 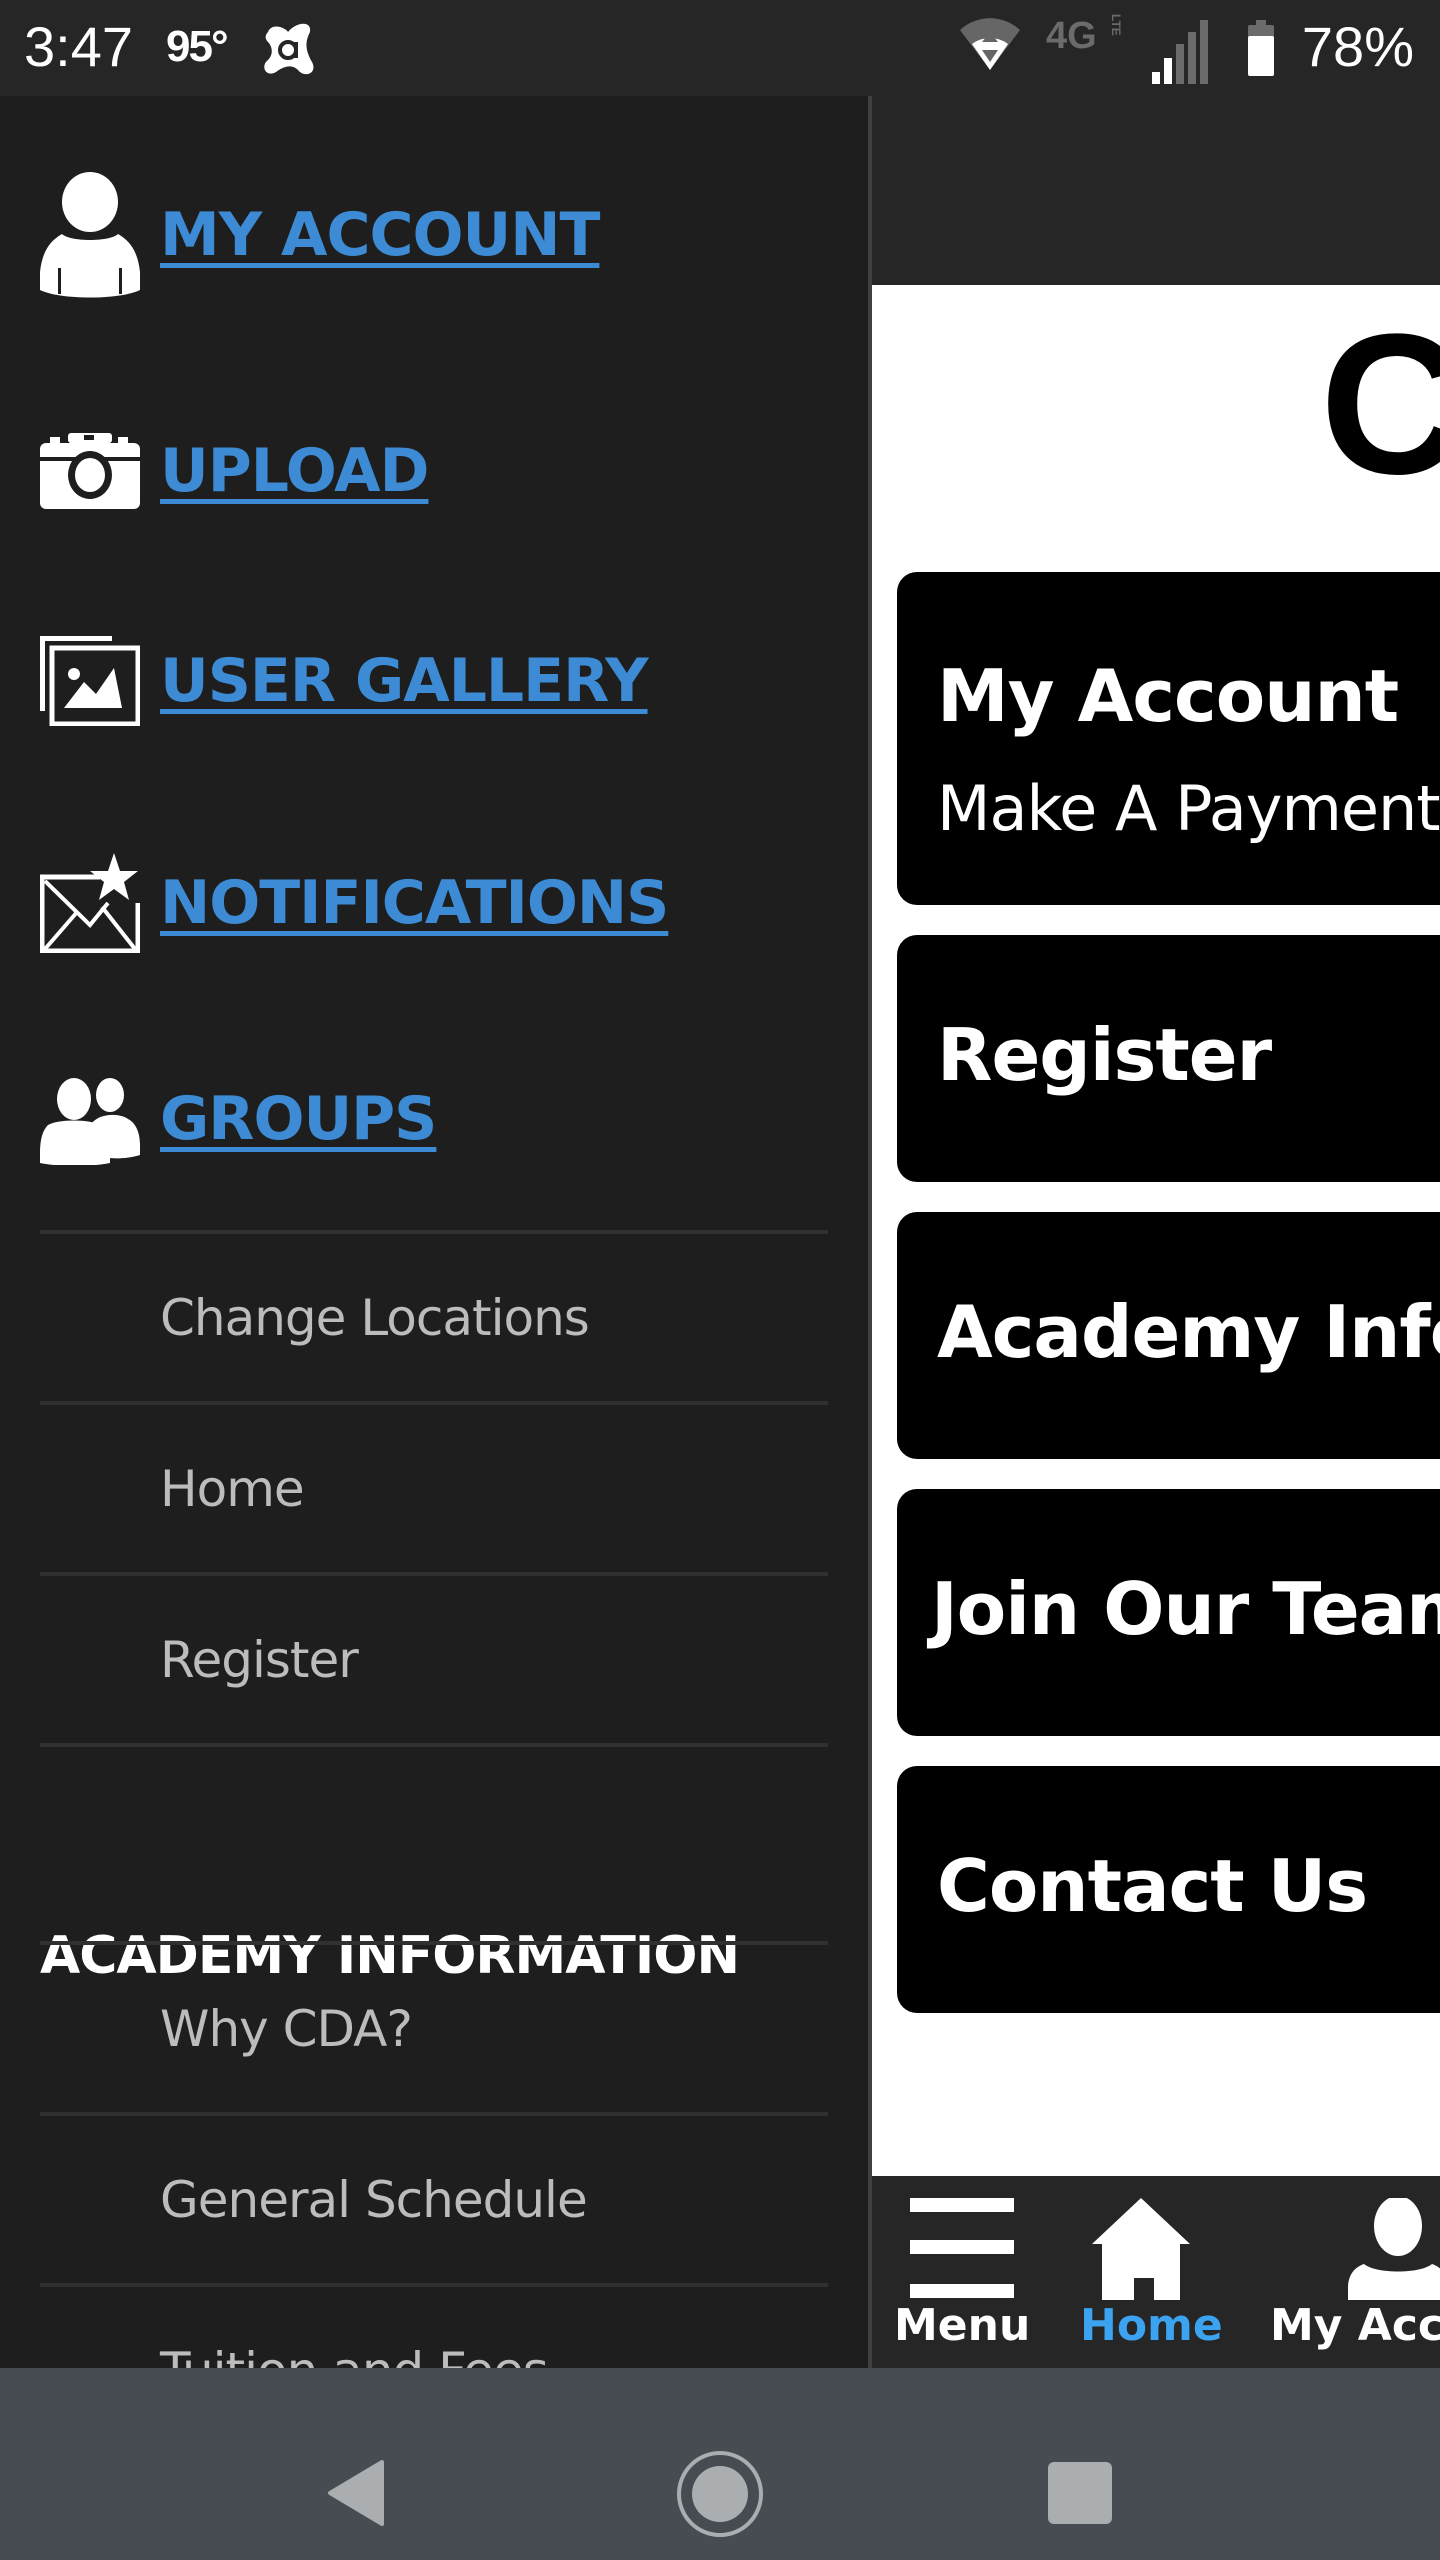 I want to click on card-my-account: My Account Make A Payment, so click(x=1168, y=738).